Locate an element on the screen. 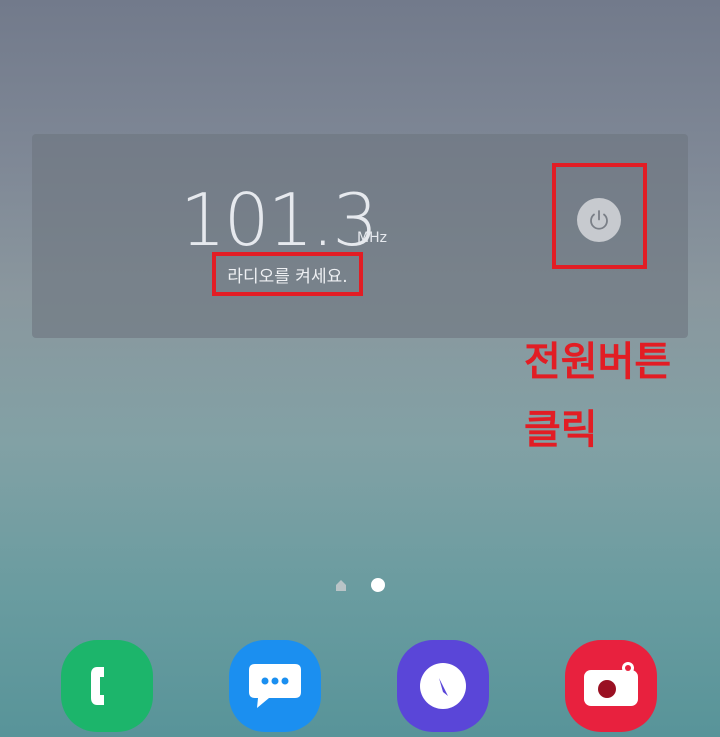  power-button is located at coordinates (599, 220).